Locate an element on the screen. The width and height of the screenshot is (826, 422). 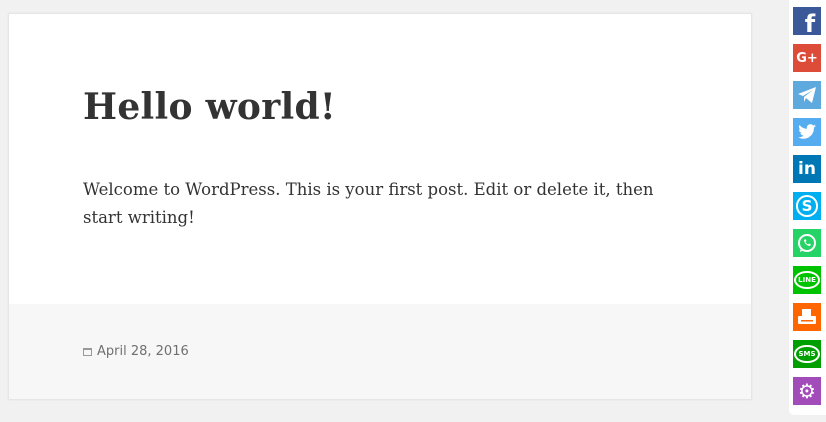
whatsapp-icon is located at coordinates (807, 243).